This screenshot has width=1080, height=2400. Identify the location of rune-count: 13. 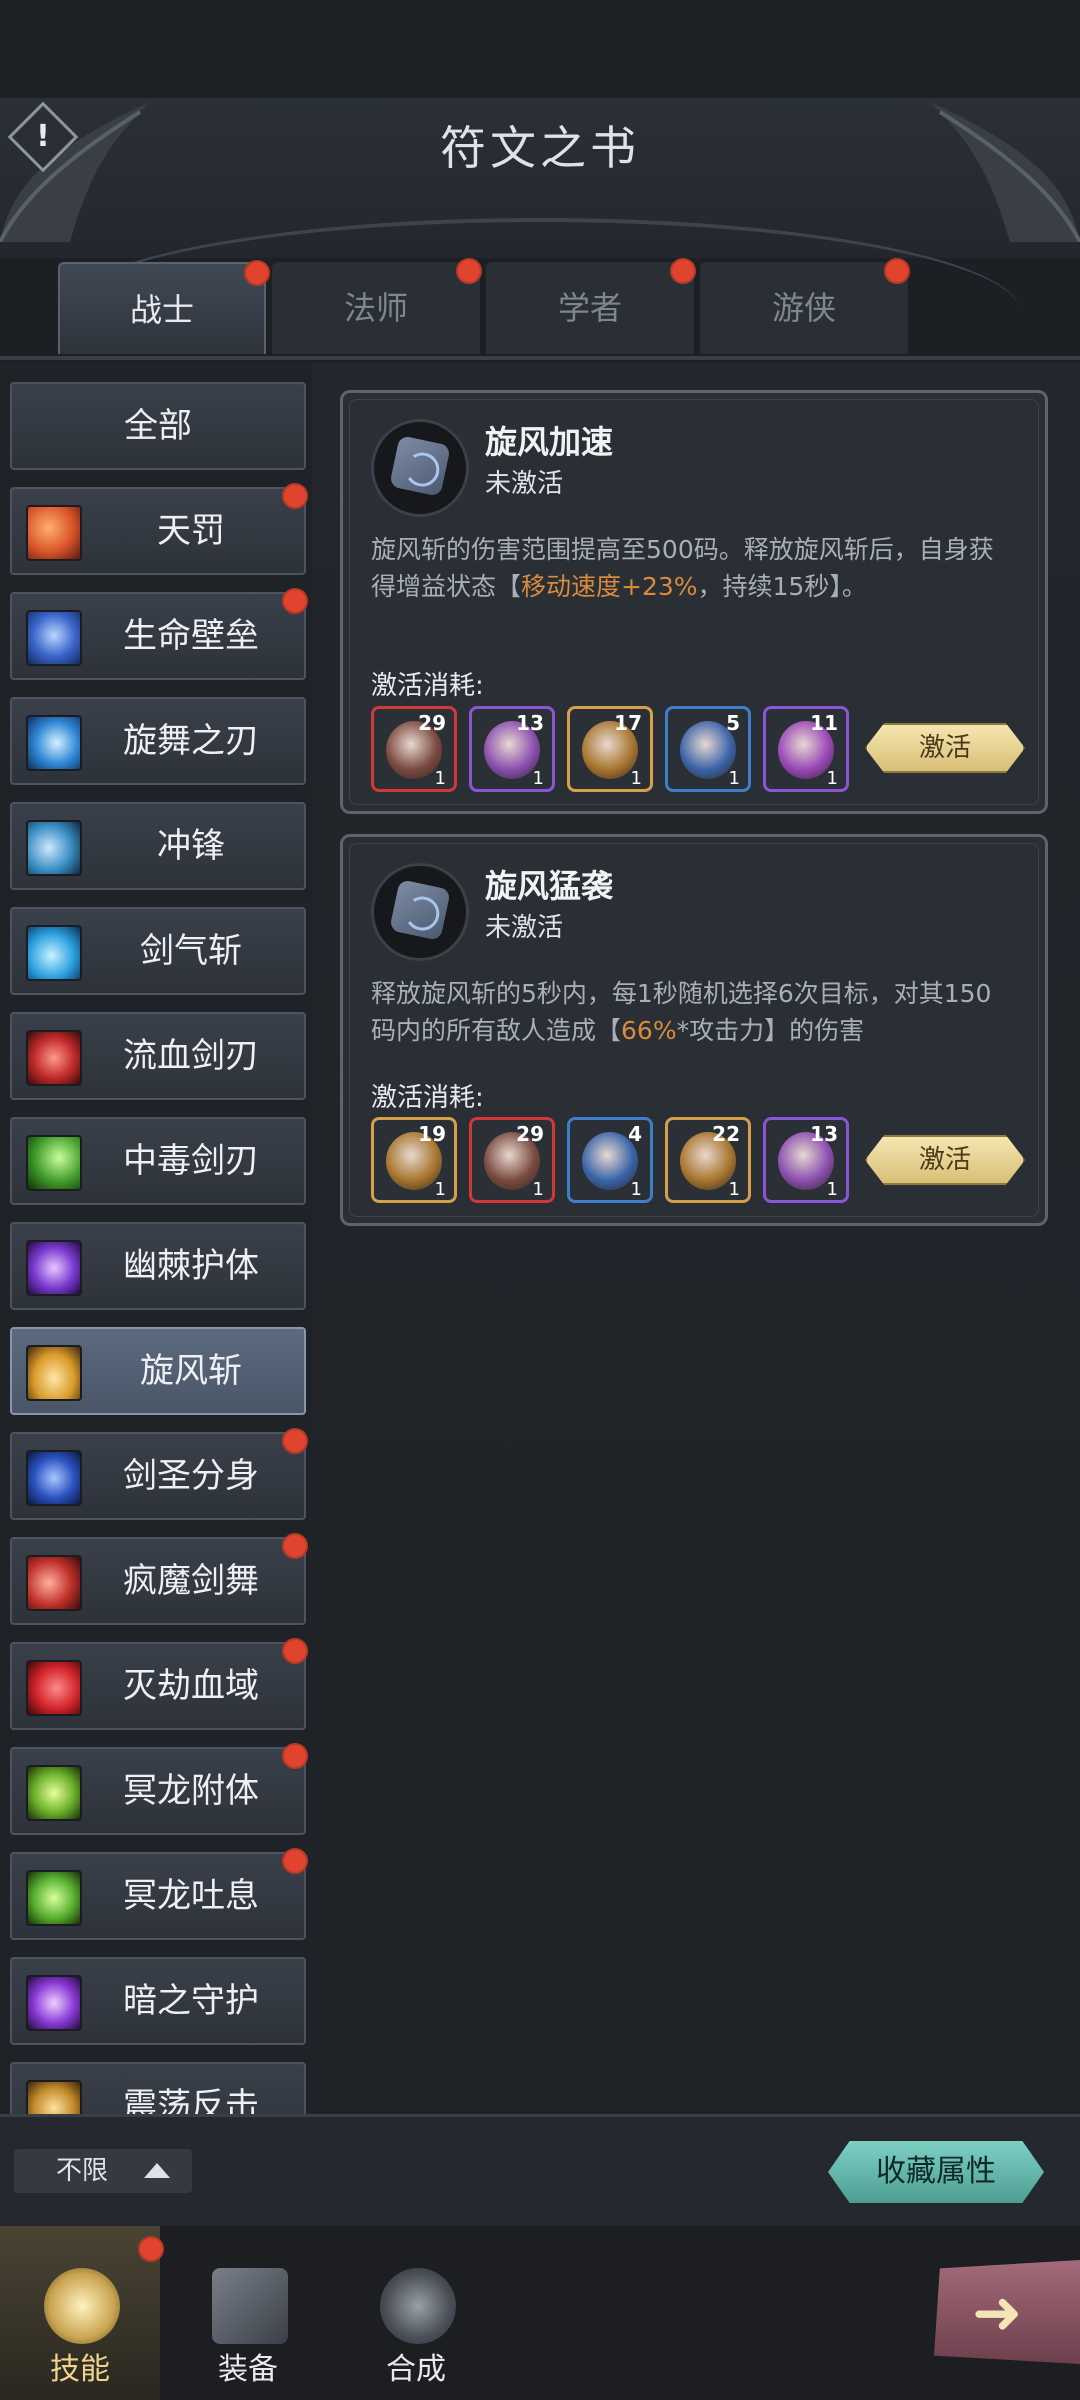
(530, 723).